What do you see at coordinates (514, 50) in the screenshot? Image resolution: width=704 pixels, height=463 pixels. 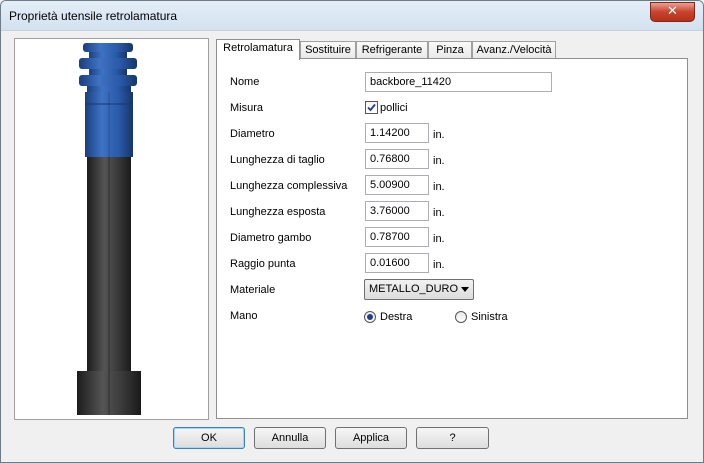 I see `tab-avanz-velocita: Avanz./Velocità` at bounding box center [514, 50].